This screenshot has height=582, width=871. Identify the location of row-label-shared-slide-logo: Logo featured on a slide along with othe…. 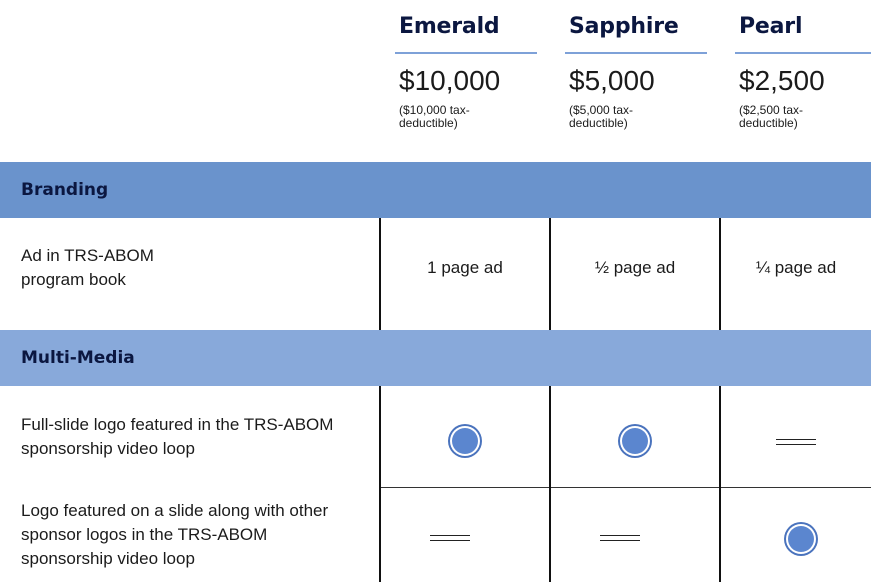
(175, 534).